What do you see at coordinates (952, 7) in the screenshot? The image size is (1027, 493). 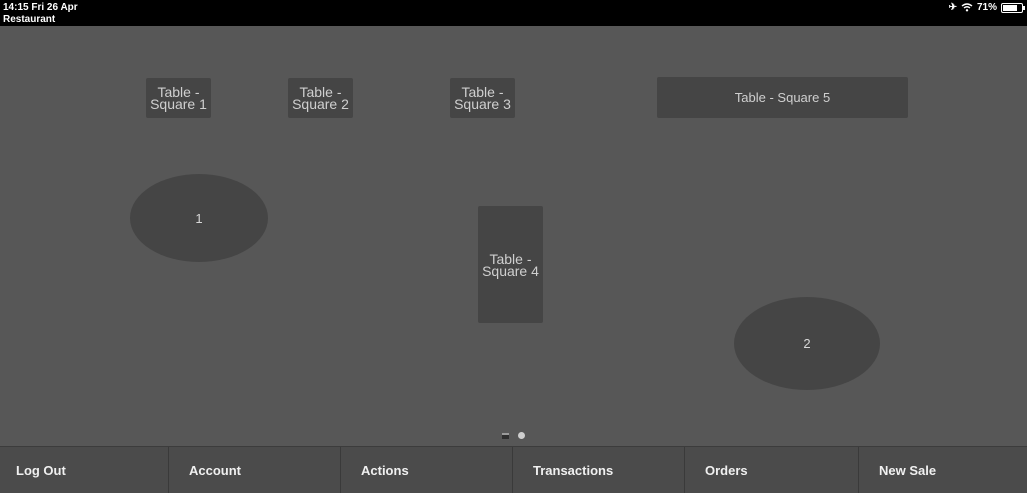 I see `airplane-icon: ✈` at bounding box center [952, 7].